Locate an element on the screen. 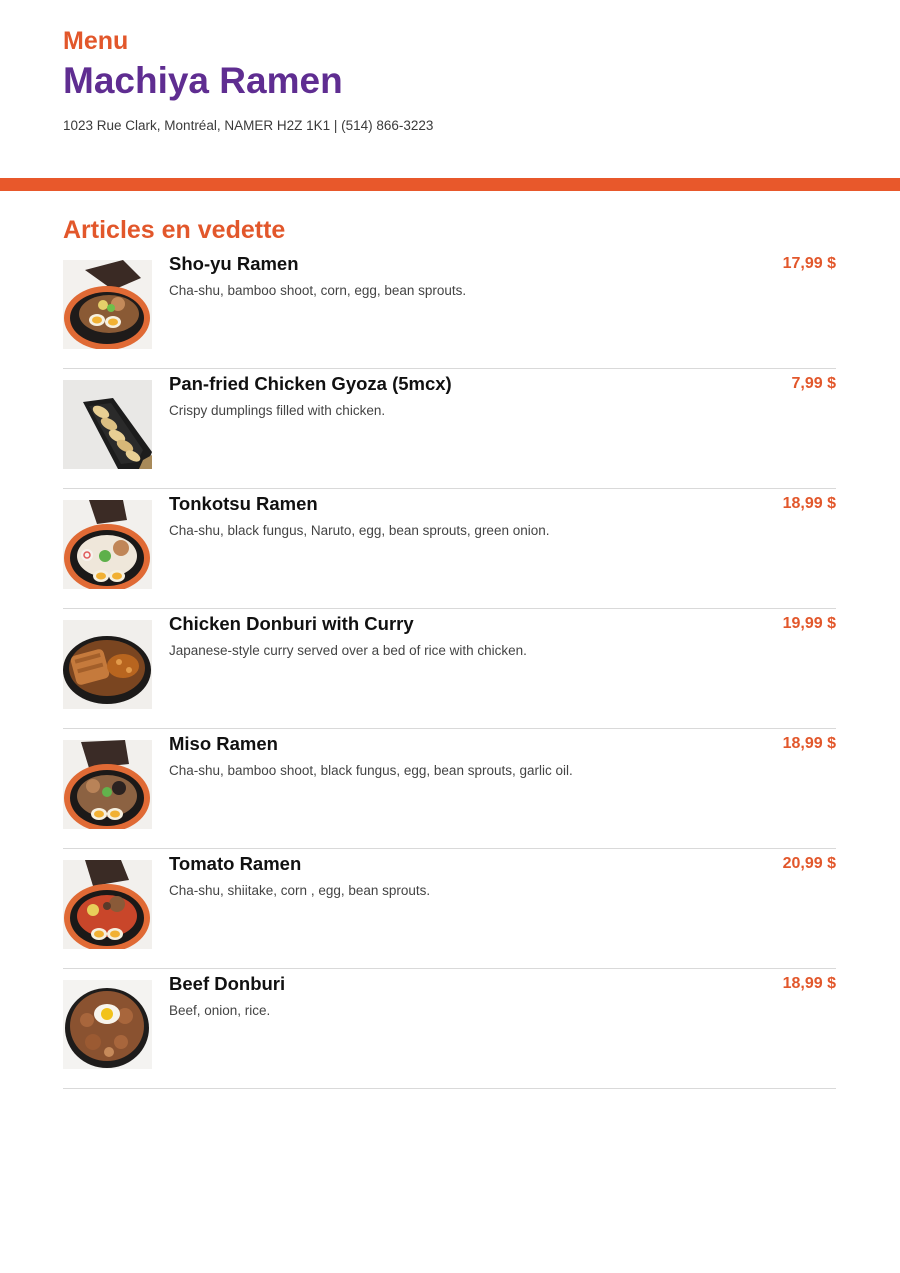 Image resolution: width=900 pixels, height=1273 pixels. shoyu-ramen-photo is located at coordinates (107, 304).